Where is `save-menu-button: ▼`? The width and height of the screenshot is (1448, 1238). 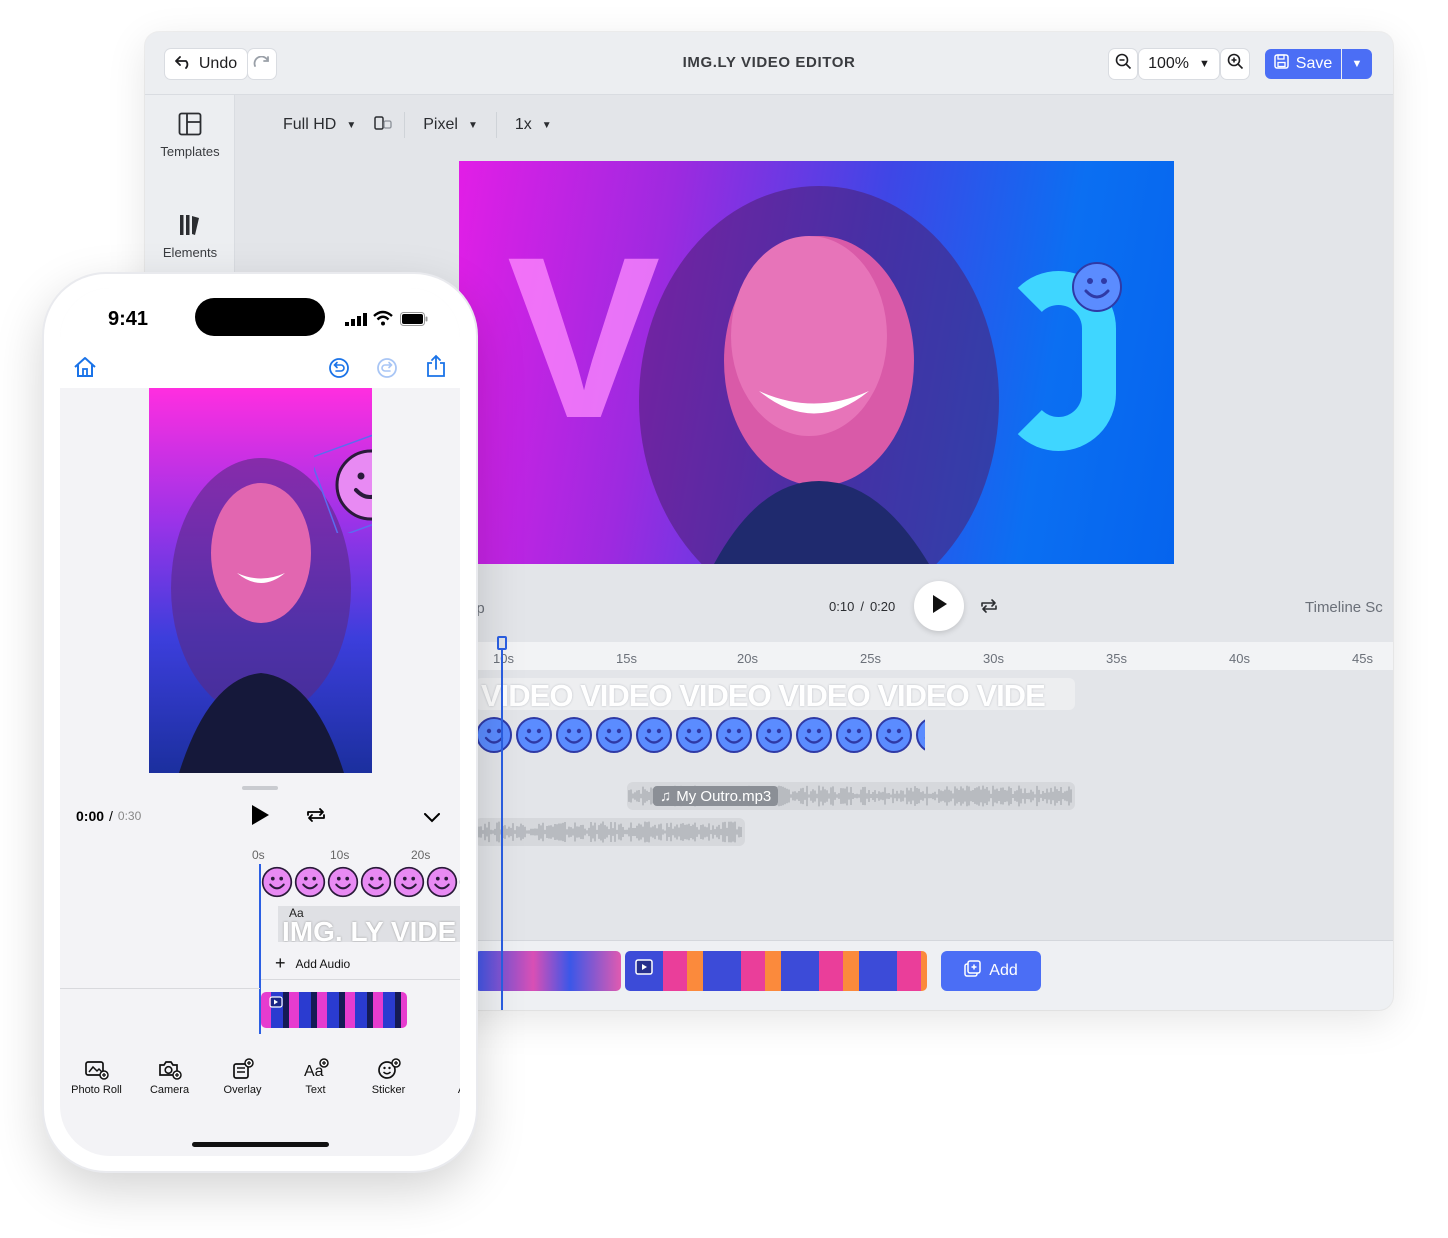 save-menu-button: ▼ is located at coordinates (1357, 64).